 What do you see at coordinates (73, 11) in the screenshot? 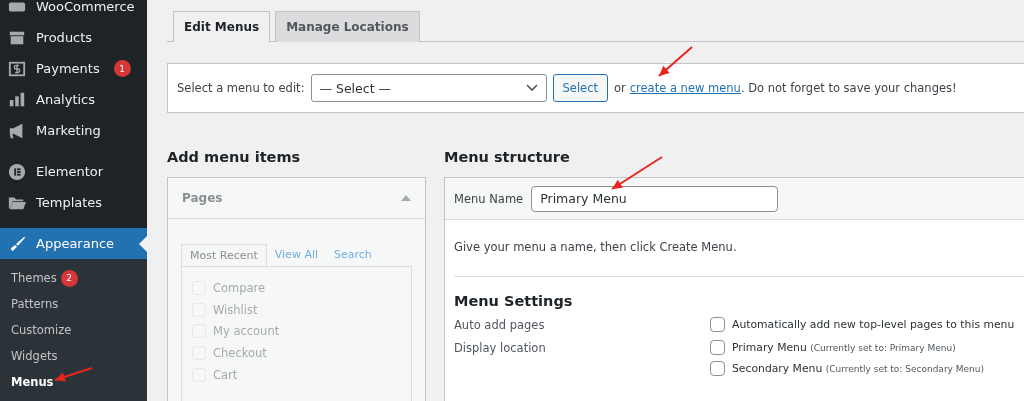
I see `sidebar-item: WooCommerce` at bounding box center [73, 11].